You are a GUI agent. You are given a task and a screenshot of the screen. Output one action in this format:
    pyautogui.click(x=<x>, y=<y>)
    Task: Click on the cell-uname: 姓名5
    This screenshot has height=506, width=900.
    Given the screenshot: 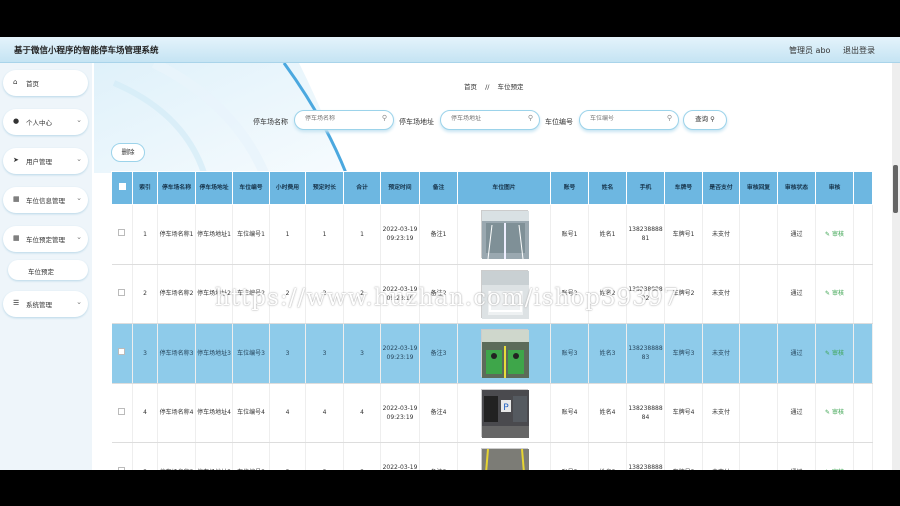 What is the action you would take?
    pyautogui.click(x=607, y=456)
    